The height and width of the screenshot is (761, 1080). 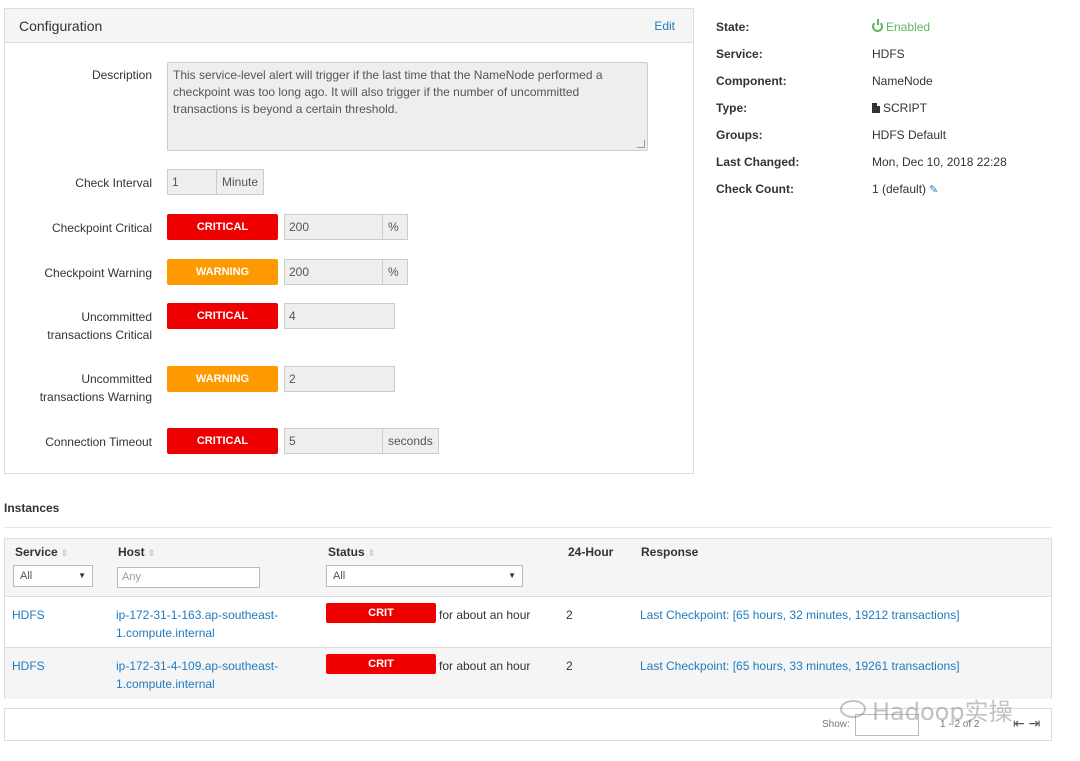 I want to click on checkpoint-critical-label: Checkpoint Critical, so click(x=101, y=228).